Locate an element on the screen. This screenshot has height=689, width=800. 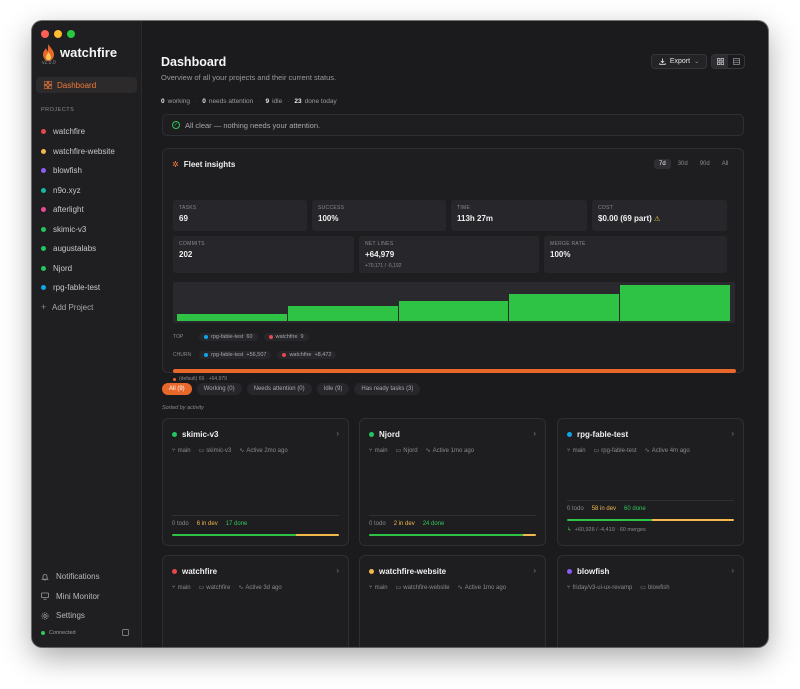
filter-working: Working (0) is located at coordinates (219, 389).